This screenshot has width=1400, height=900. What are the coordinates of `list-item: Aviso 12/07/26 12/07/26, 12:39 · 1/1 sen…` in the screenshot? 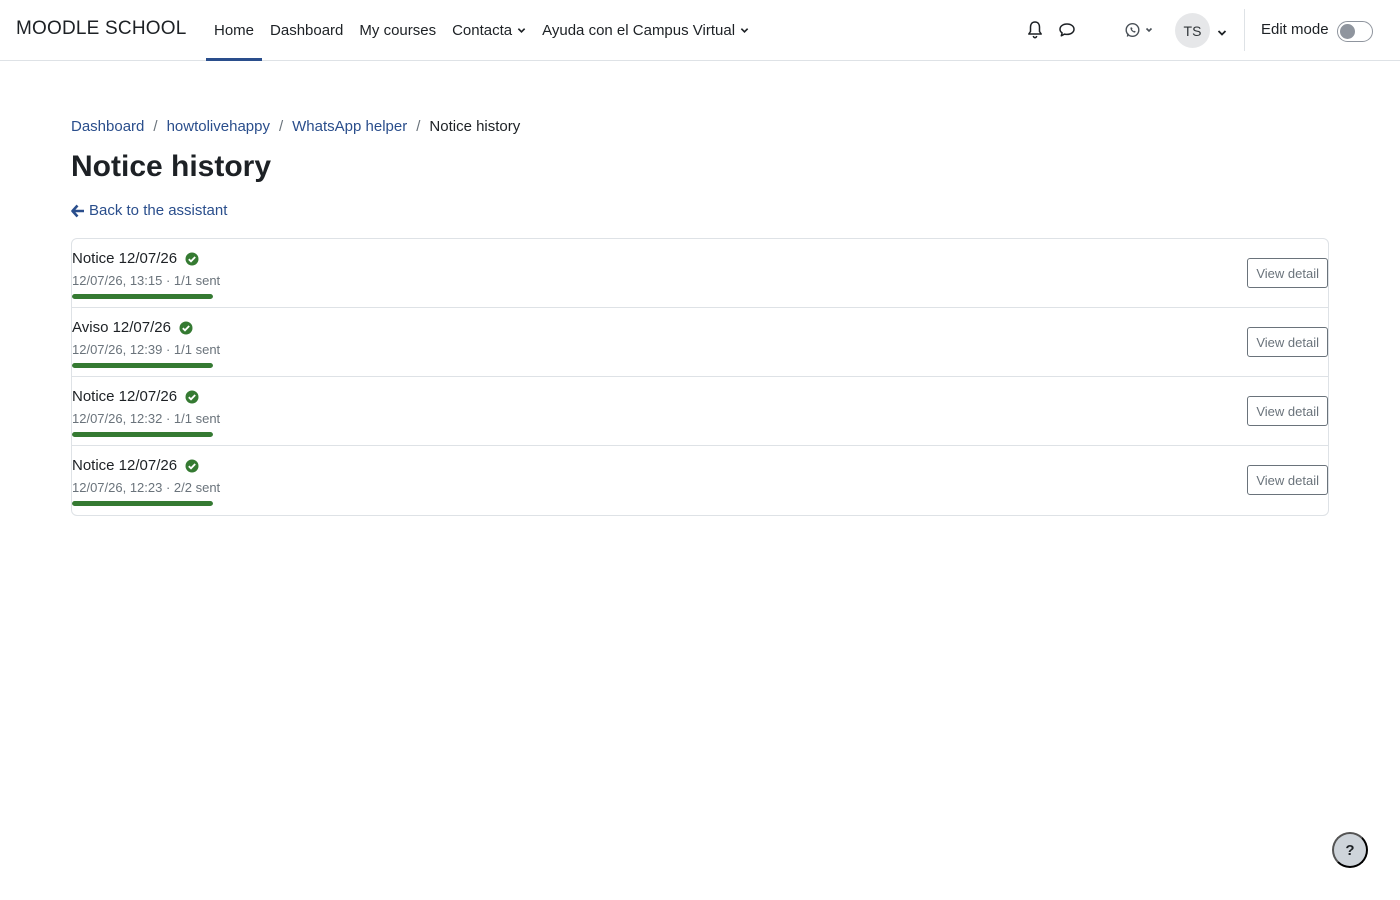 It's located at (700, 342).